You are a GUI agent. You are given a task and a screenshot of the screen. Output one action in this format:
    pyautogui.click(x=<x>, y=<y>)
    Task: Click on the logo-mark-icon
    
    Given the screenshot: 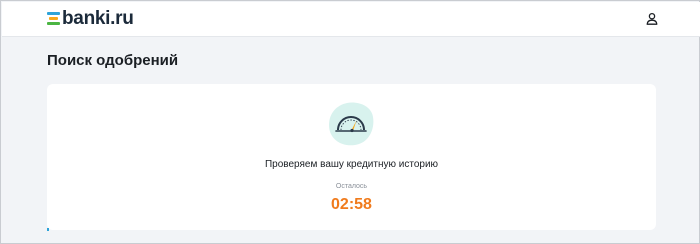 What is the action you would take?
    pyautogui.click(x=54, y=19)
    